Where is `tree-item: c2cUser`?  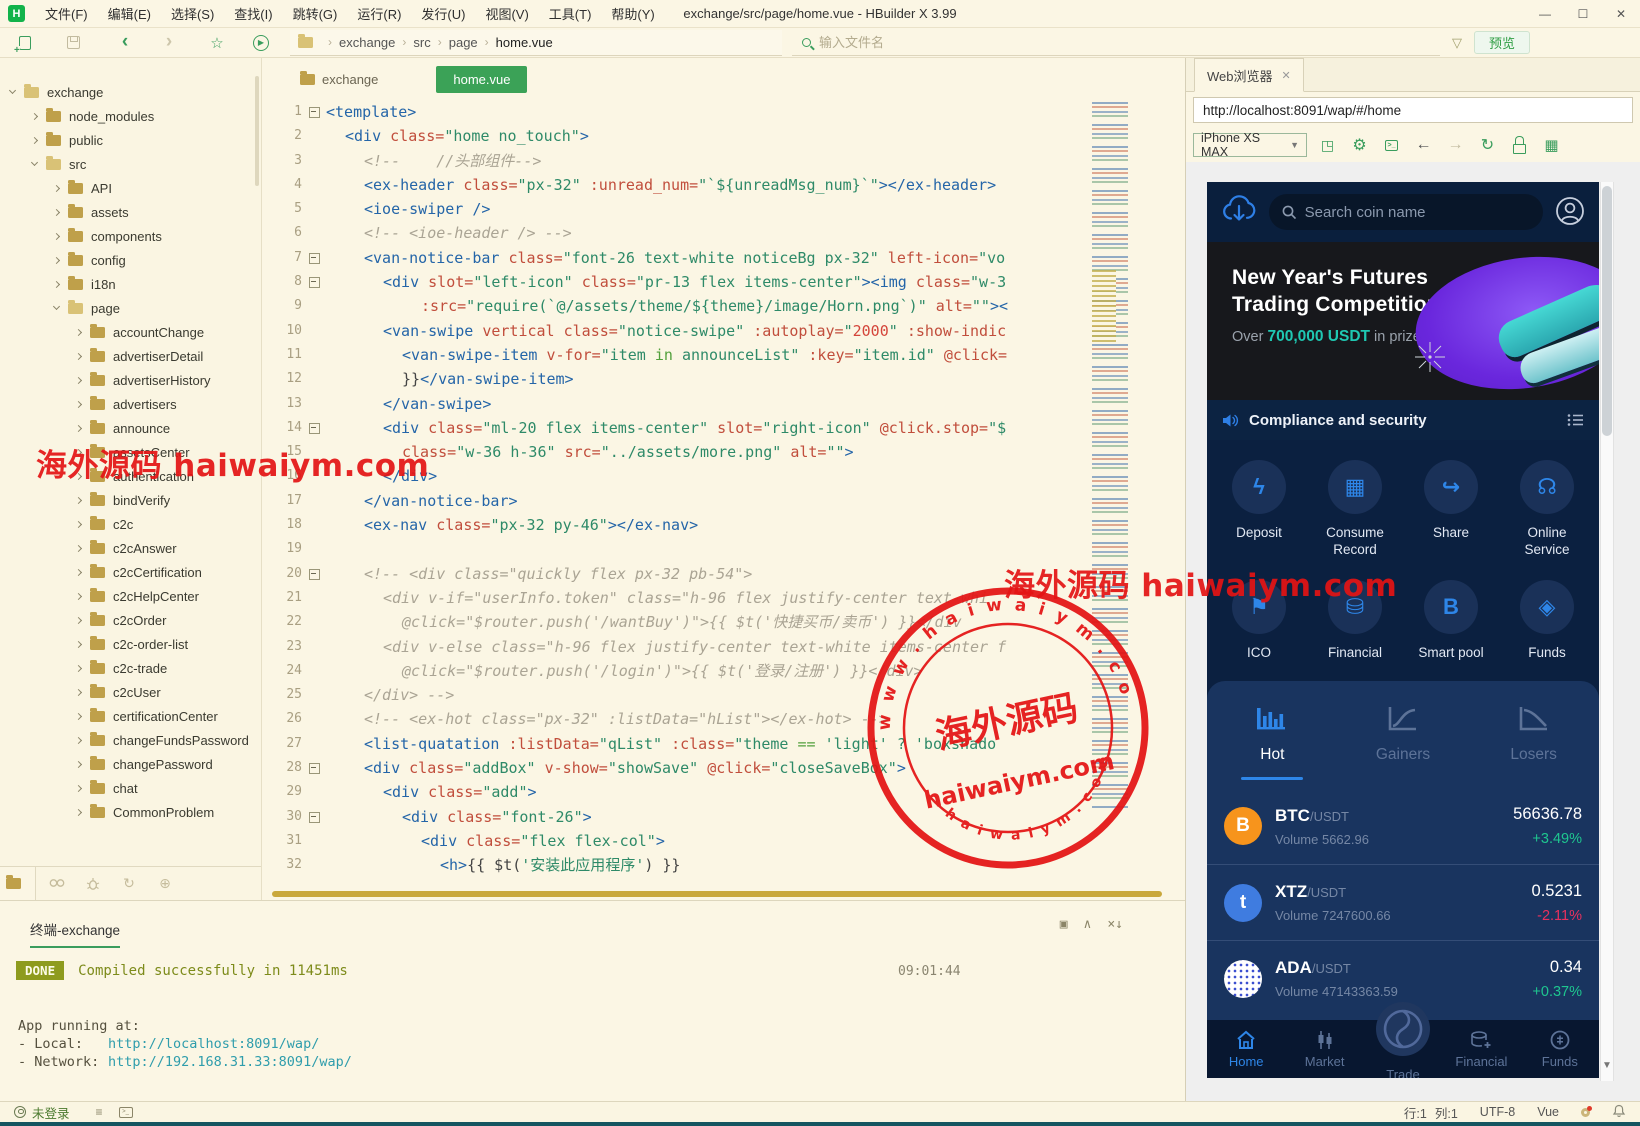
tree-item: c2cUser is located at coordinates (130, 692).